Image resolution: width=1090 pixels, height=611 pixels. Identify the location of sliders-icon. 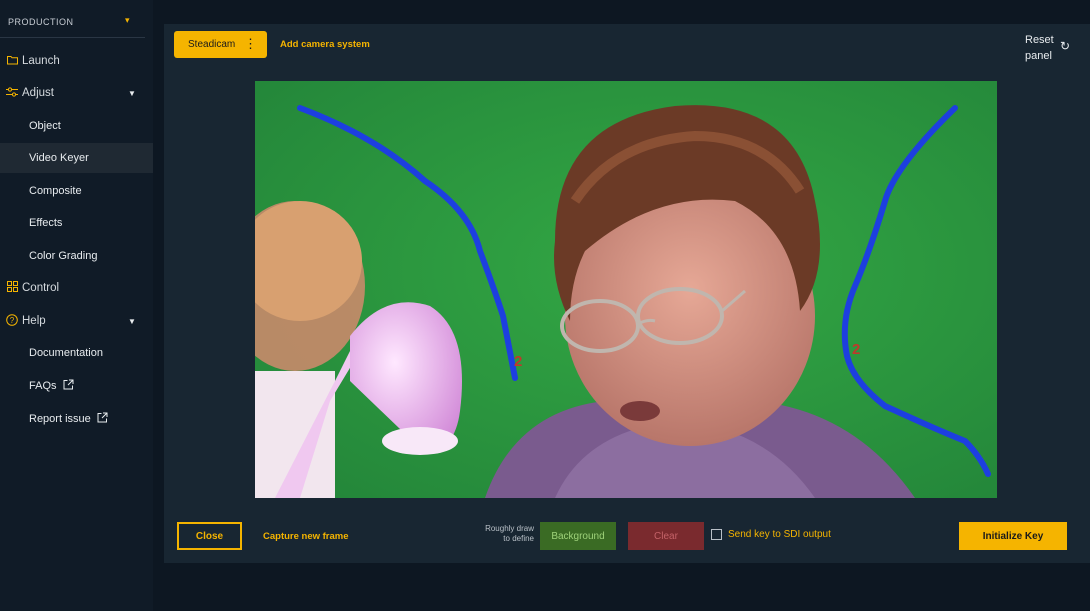
(12, 93).